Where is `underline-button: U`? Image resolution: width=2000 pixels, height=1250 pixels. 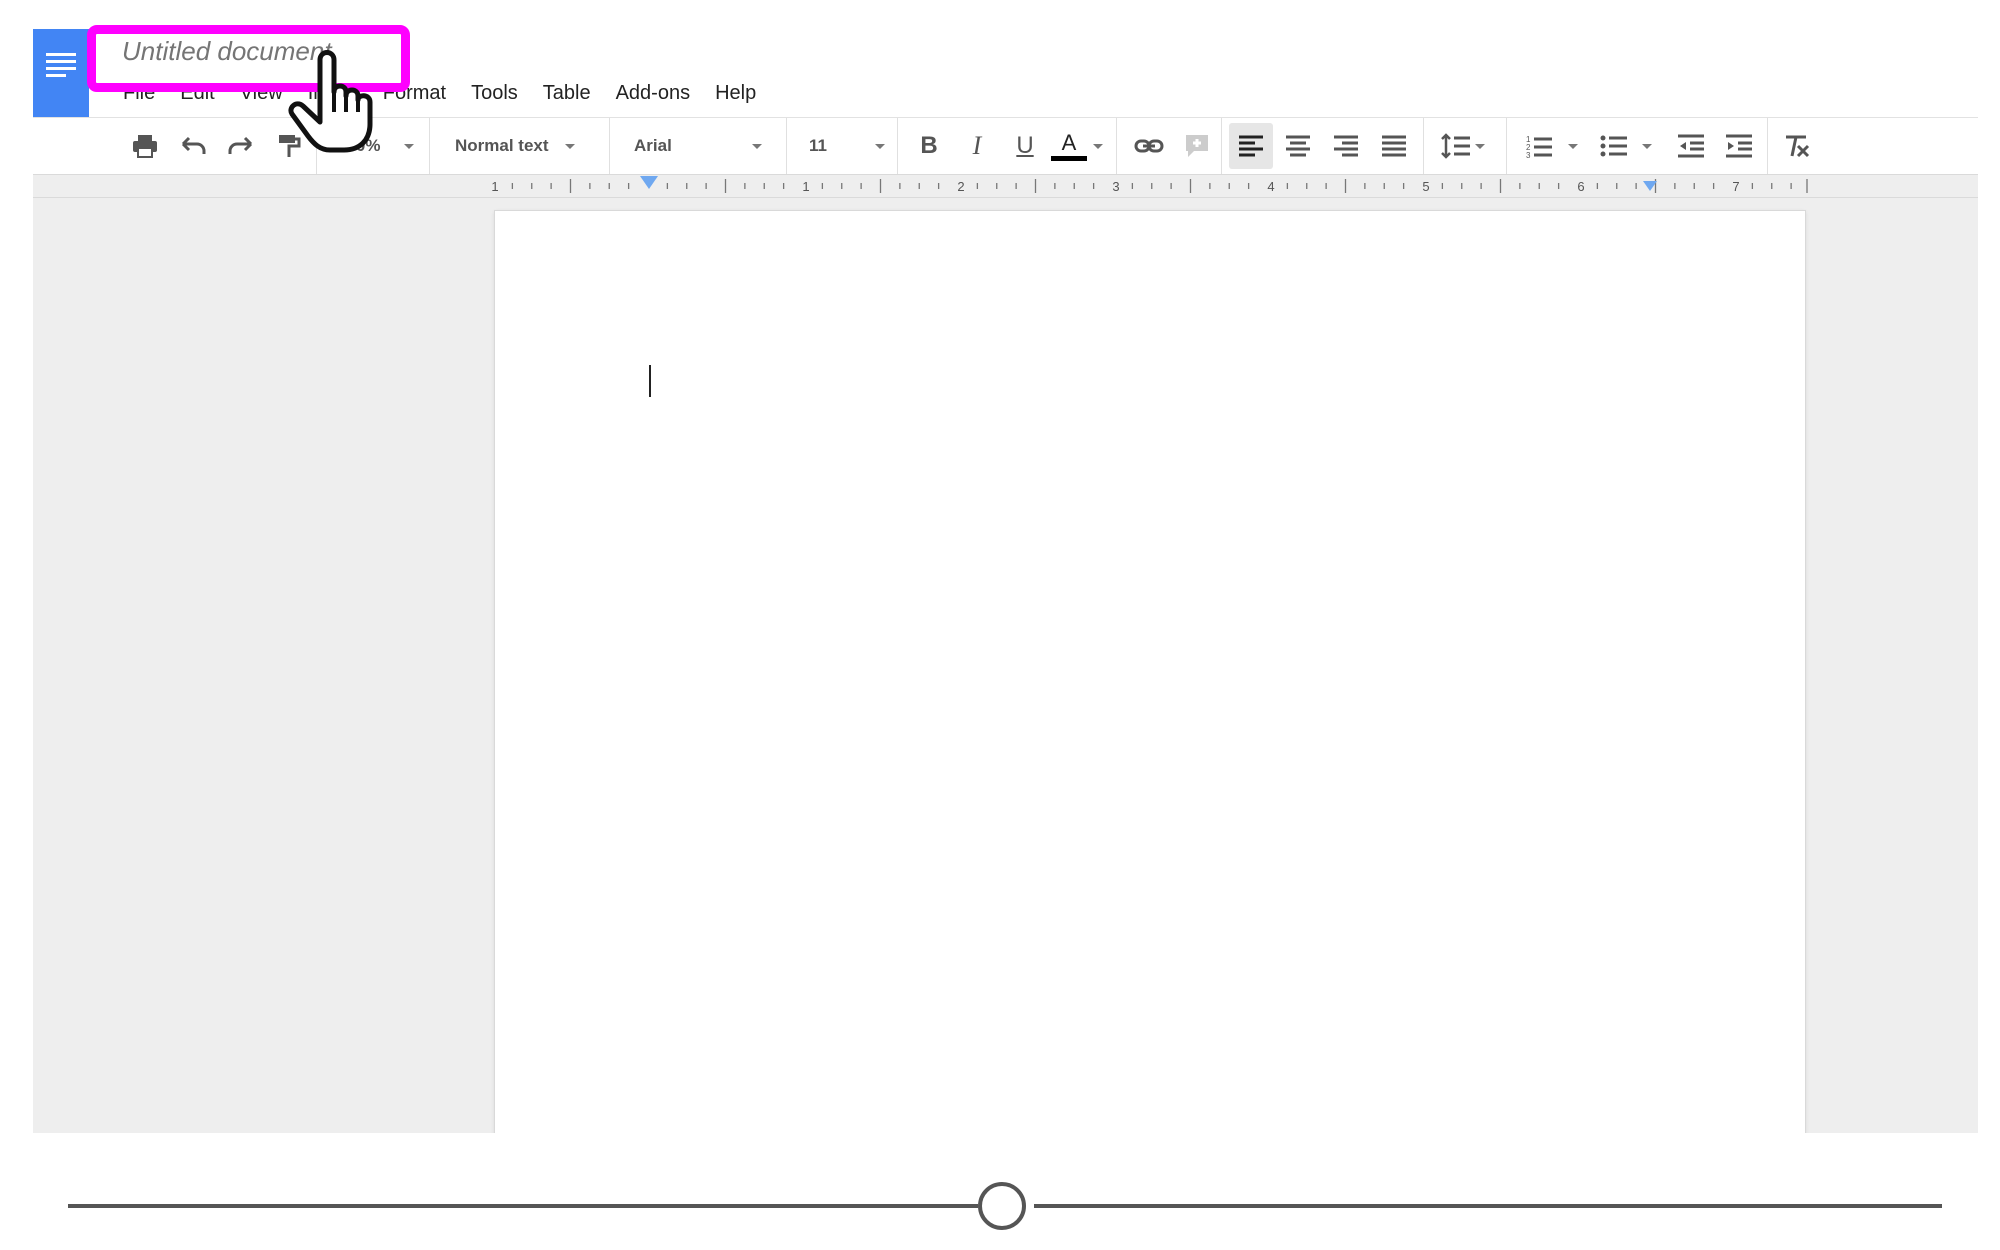 underline-button: U is located at coordinates (1025, 146).